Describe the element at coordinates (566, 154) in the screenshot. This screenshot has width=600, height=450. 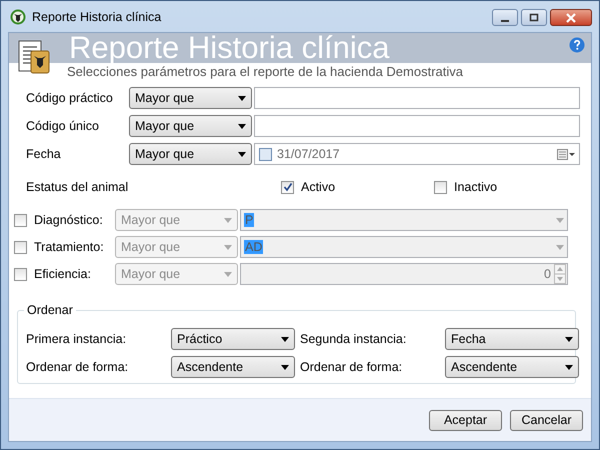
I see `calendar-icon` at that location.